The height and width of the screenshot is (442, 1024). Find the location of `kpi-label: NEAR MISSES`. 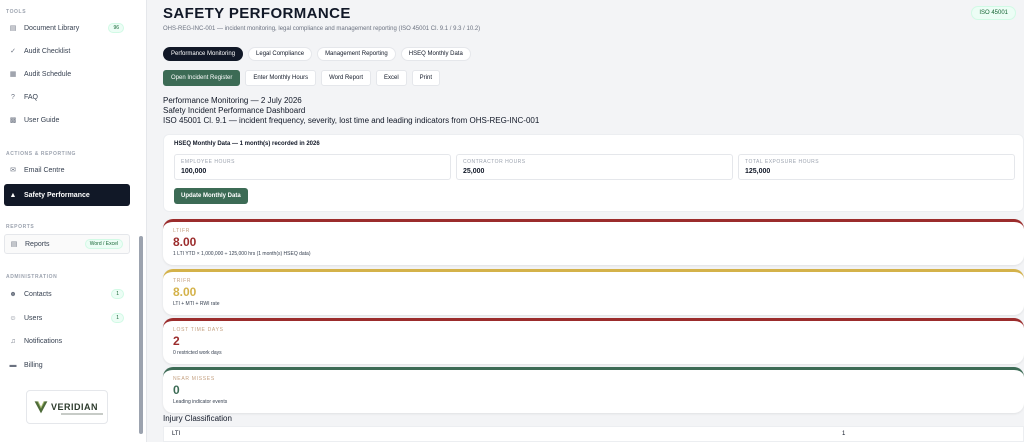

kpi-label: NEAR MISSES is located at coordinates (194, 379).